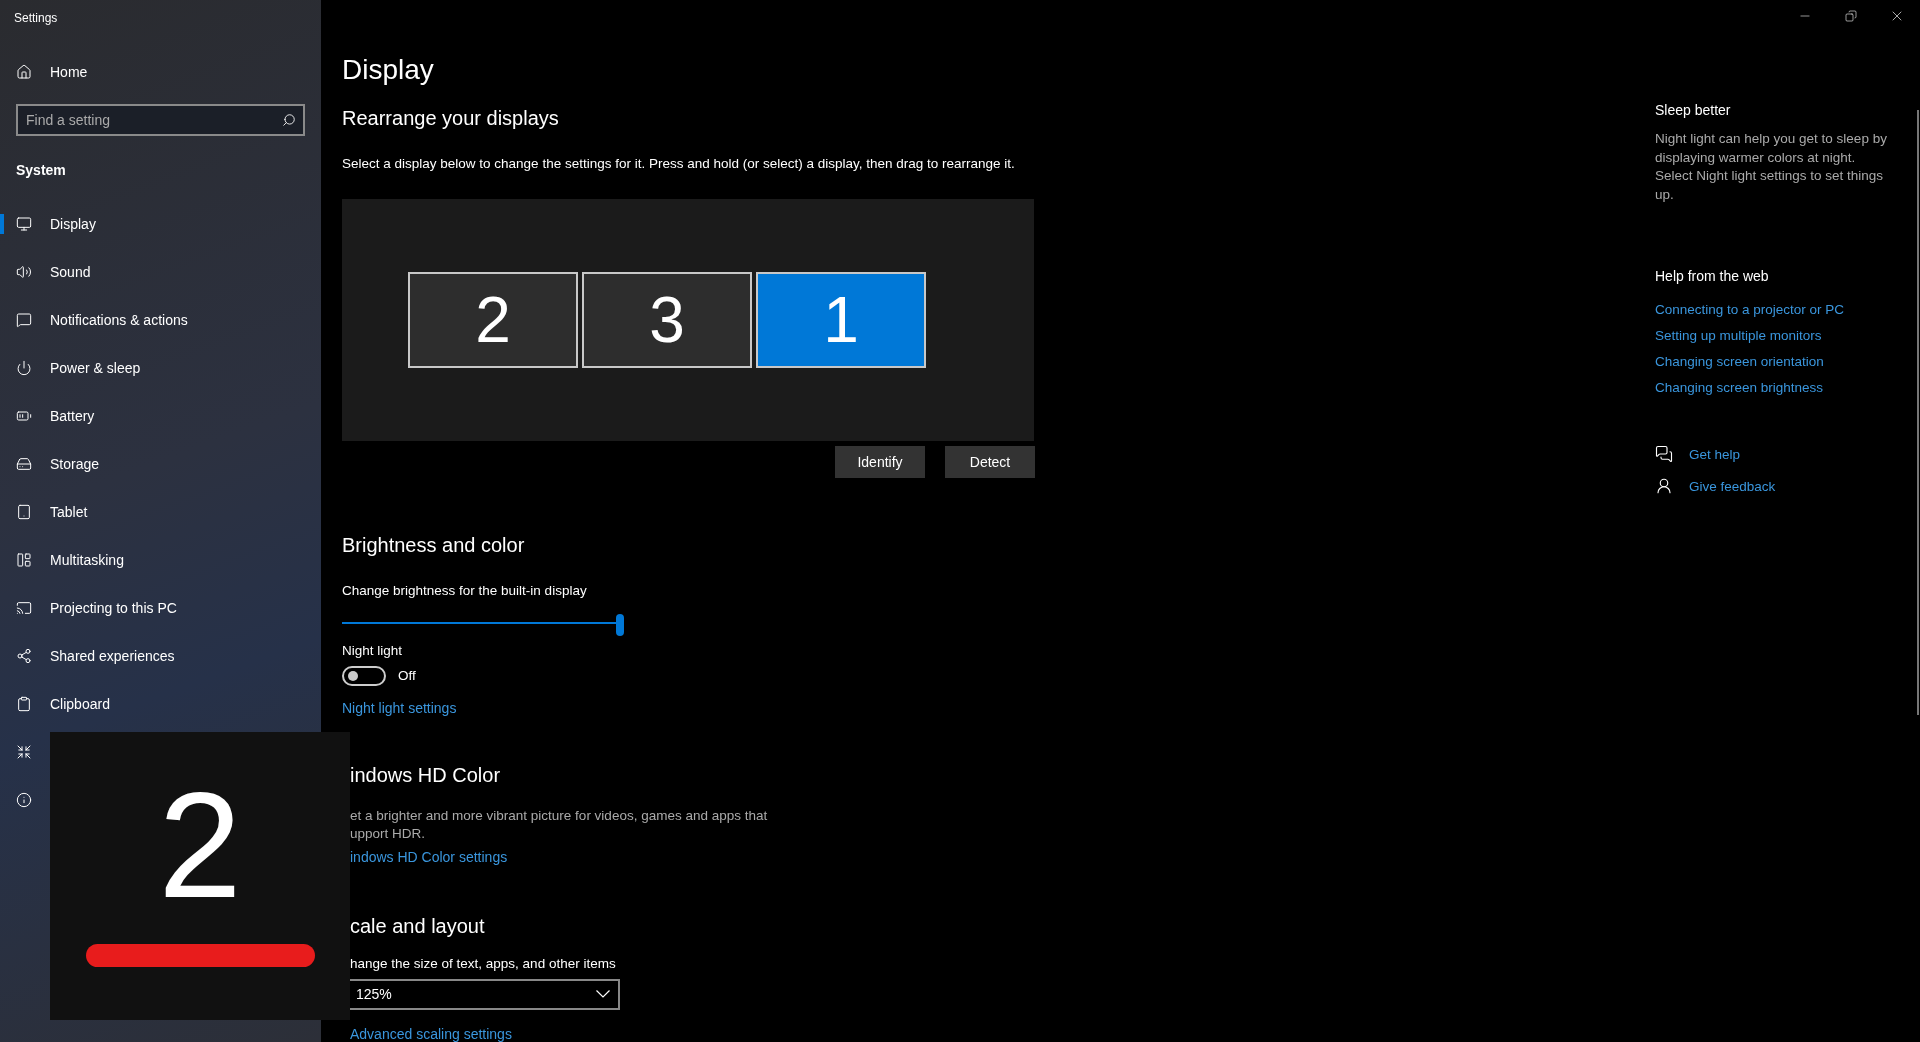  I want to click on display-number: 2, so click(200, 845).